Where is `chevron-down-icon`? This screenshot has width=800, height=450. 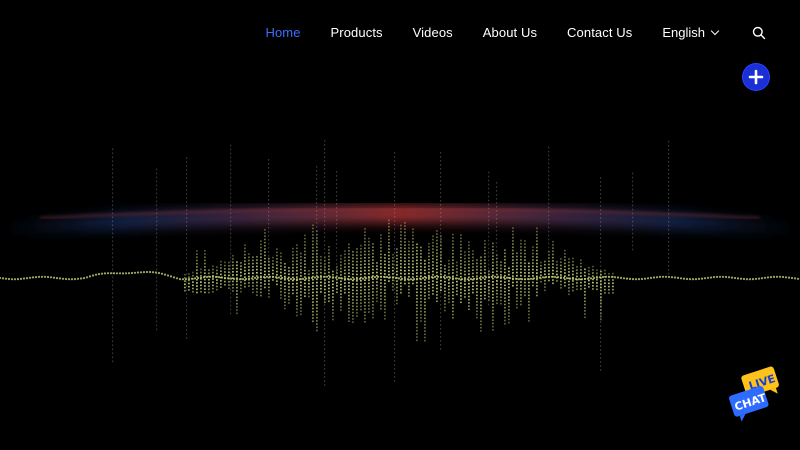
chevron-down-icon is located at coordinates (715, 30).